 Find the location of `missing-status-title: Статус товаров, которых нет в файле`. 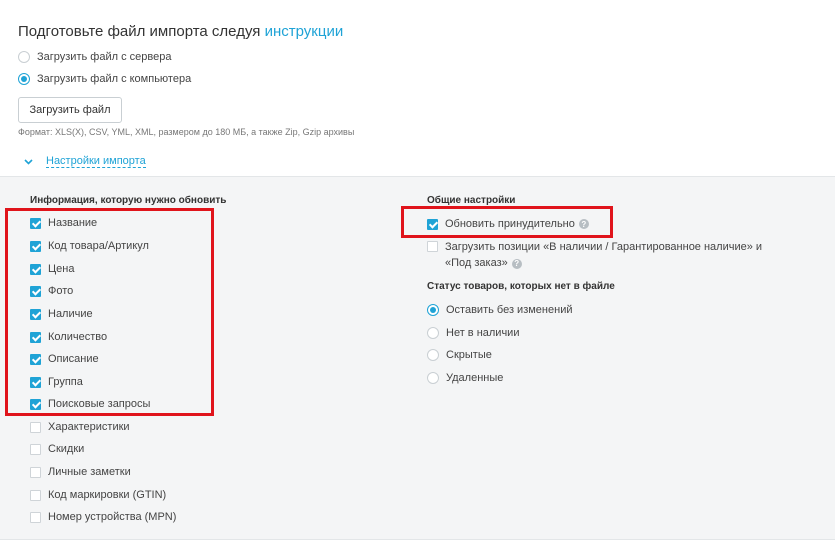

missing-status-title: Статус товаров, которых нет в файле is located at coordinates (521, 286).